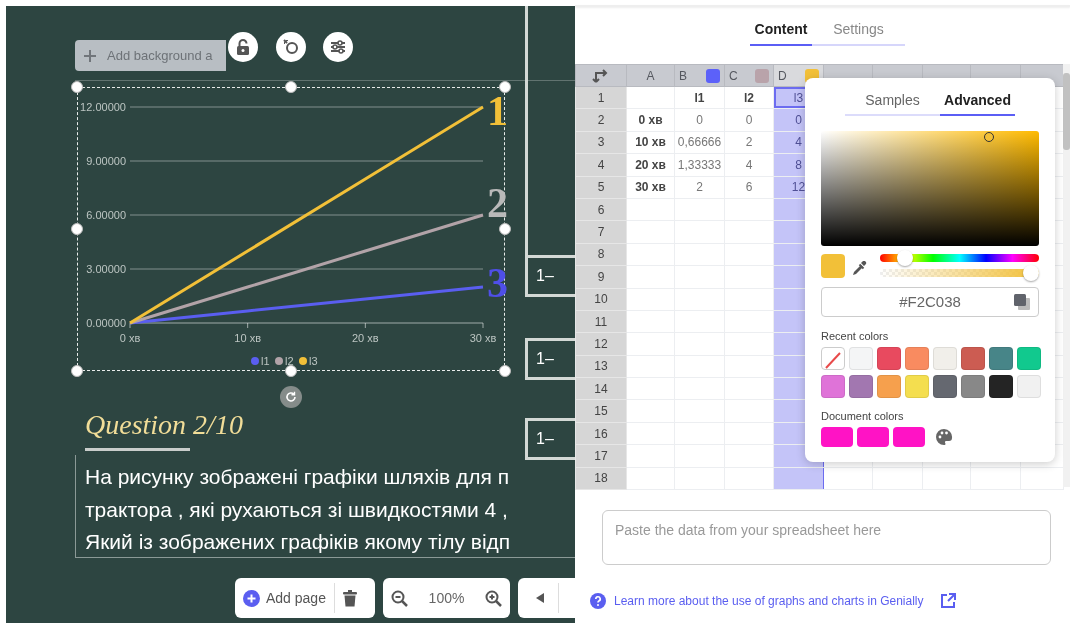 The height and width of the screenshot is (623, 1070). I want to click on column-header: A, so click(650, 75).